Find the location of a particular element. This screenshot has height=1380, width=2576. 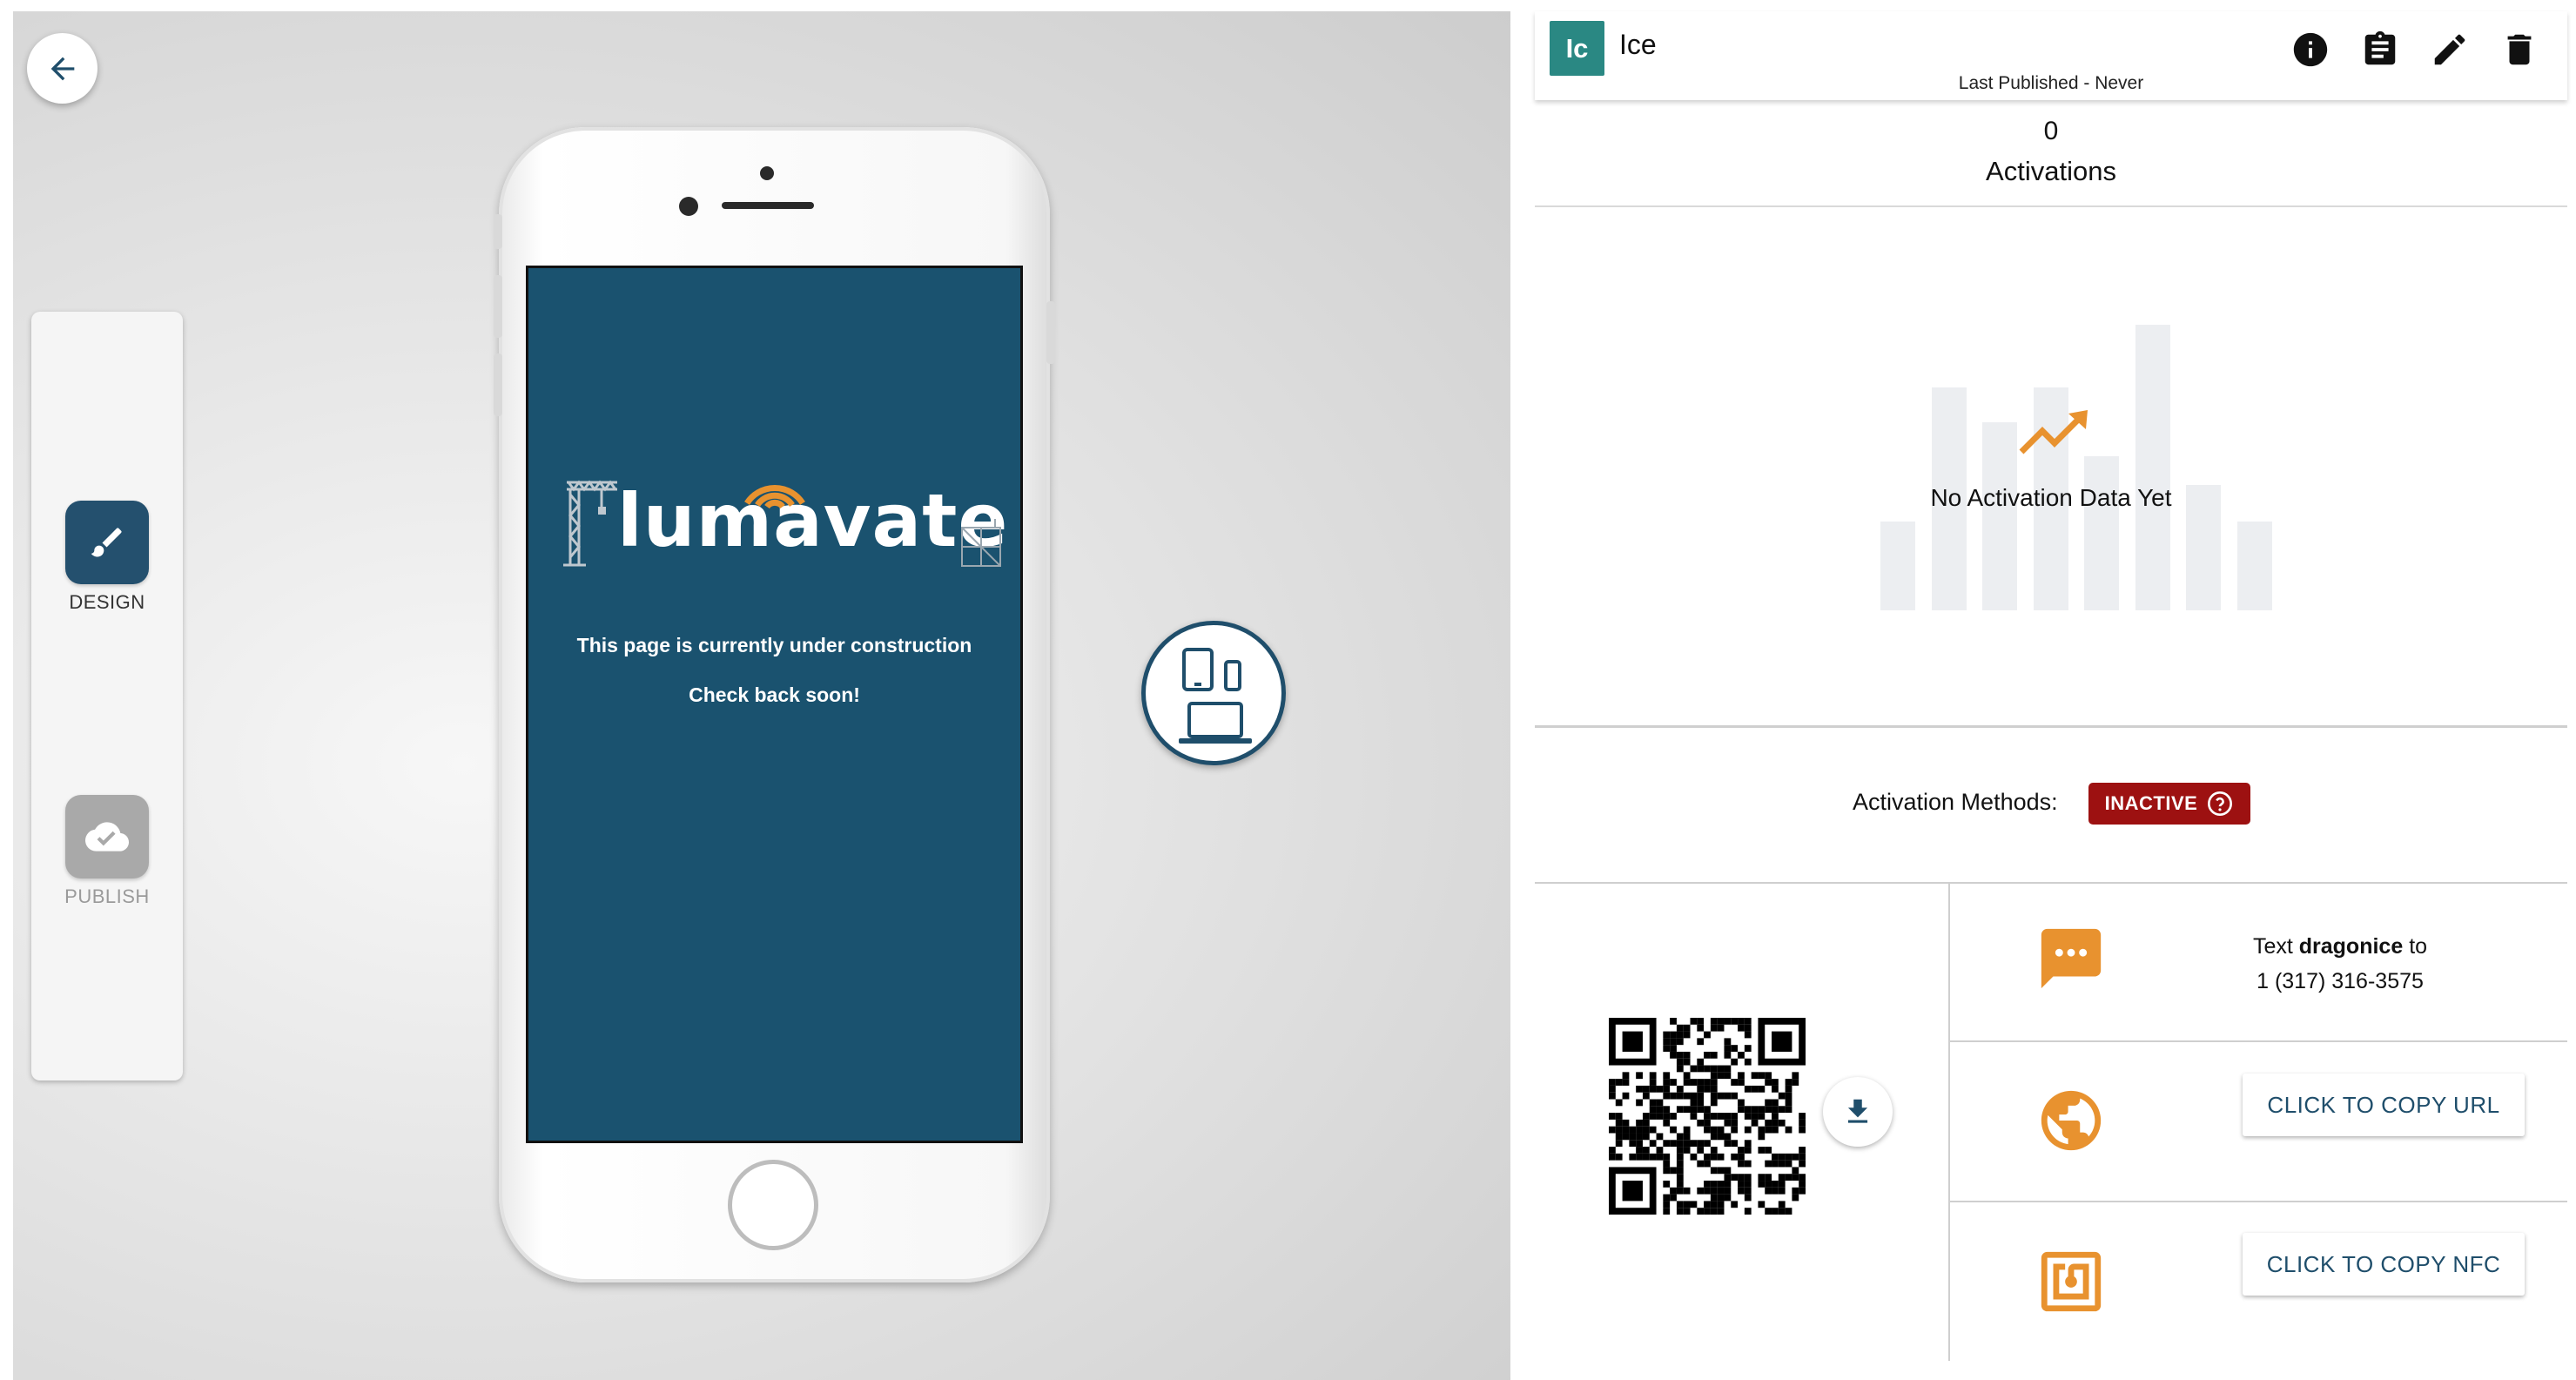

last-published: Last Published - Never is located at coordinates (2051, 83).